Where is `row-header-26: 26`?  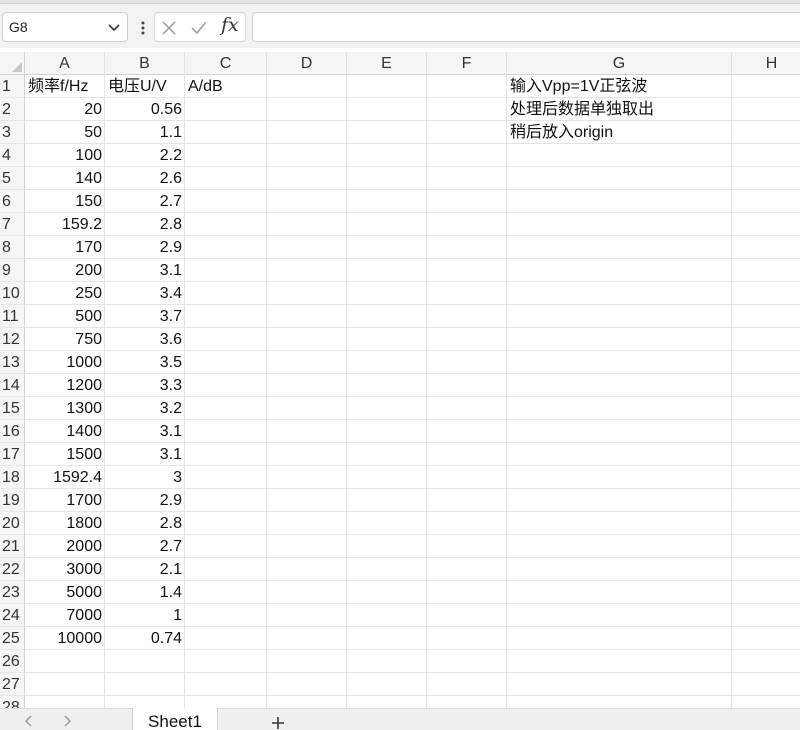 row-header-26: 26 is located at coordinates (12, 661).